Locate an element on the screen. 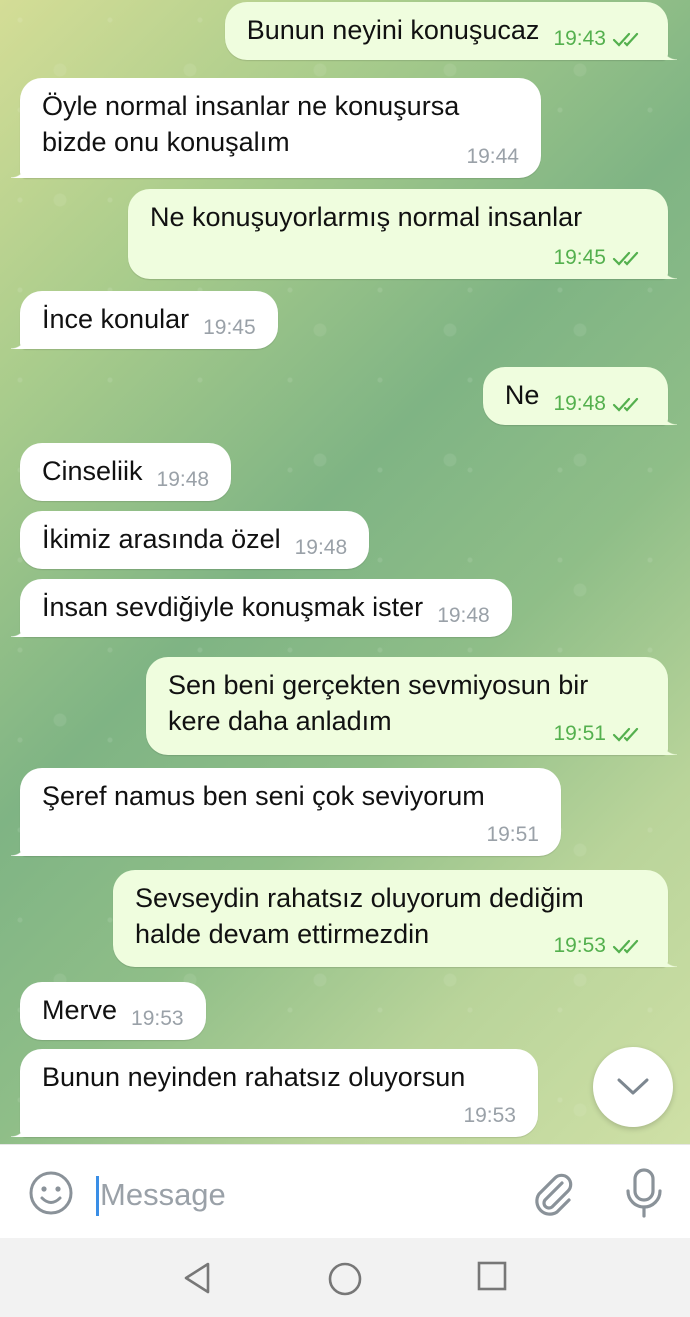  message-meta: 19:44 is located at coordinates (492, 157).